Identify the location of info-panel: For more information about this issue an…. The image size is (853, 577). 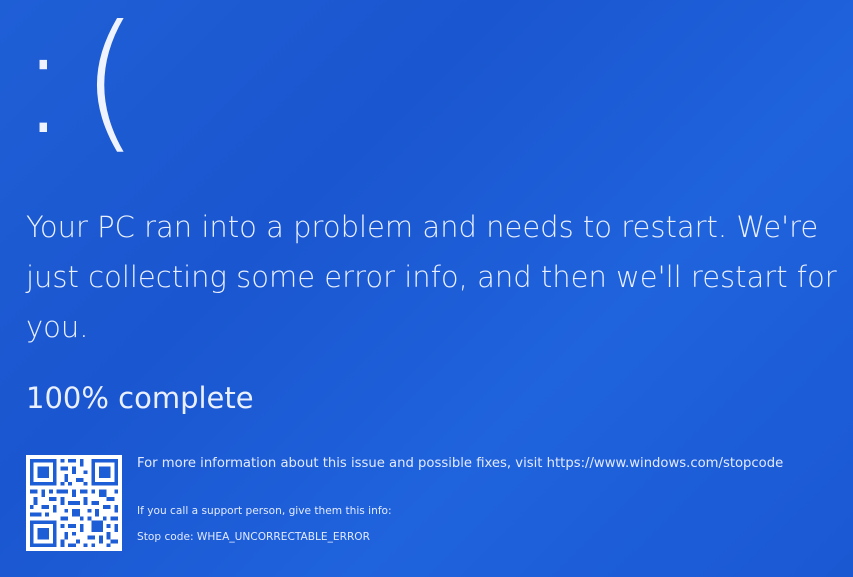
(492, 499).